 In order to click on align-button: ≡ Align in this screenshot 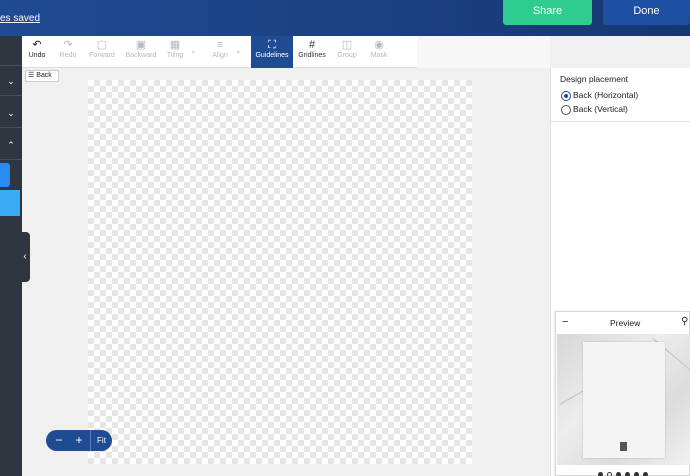, I will do `click(220, 52)`.